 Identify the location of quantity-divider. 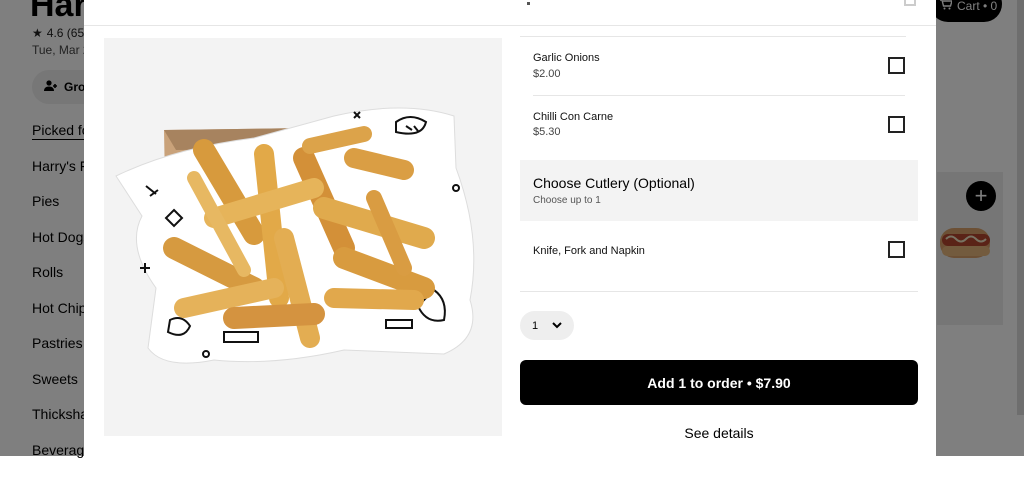
(719, 291).